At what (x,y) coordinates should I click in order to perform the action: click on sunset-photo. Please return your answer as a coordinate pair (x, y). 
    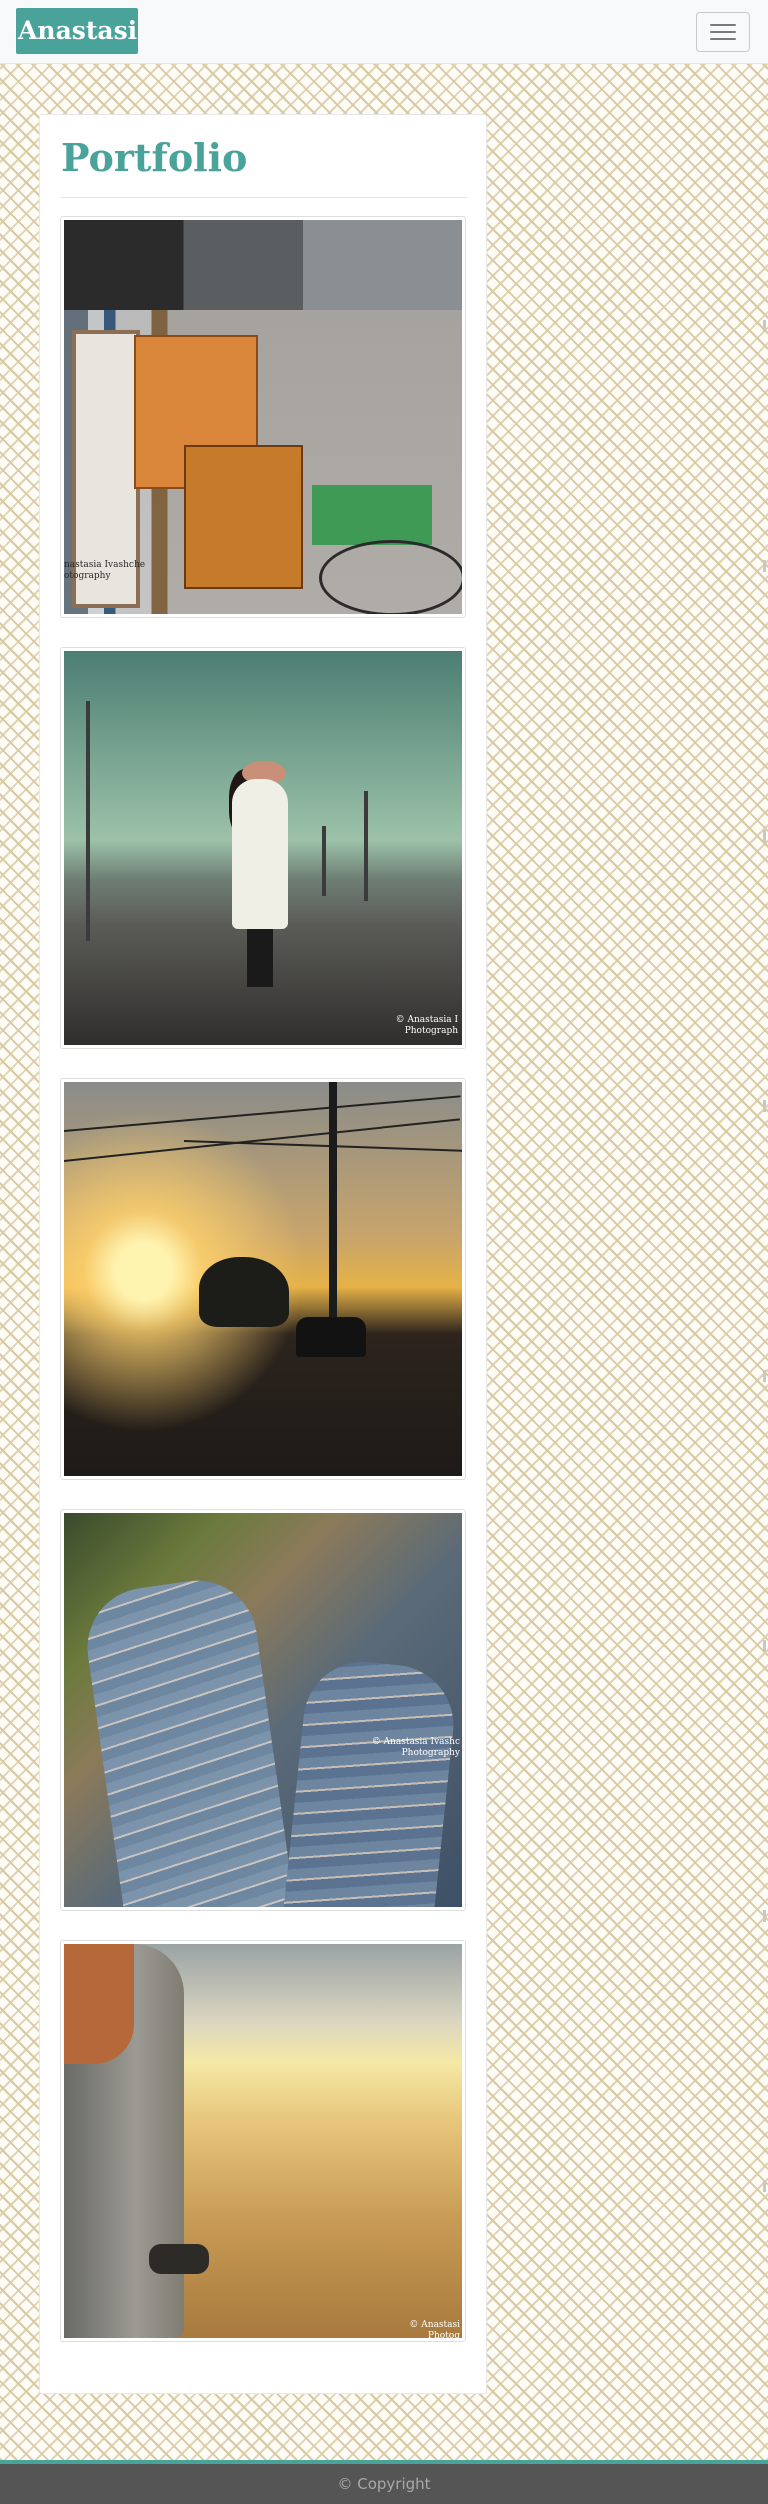
    Looking at the image, I should click on (263, 1279).